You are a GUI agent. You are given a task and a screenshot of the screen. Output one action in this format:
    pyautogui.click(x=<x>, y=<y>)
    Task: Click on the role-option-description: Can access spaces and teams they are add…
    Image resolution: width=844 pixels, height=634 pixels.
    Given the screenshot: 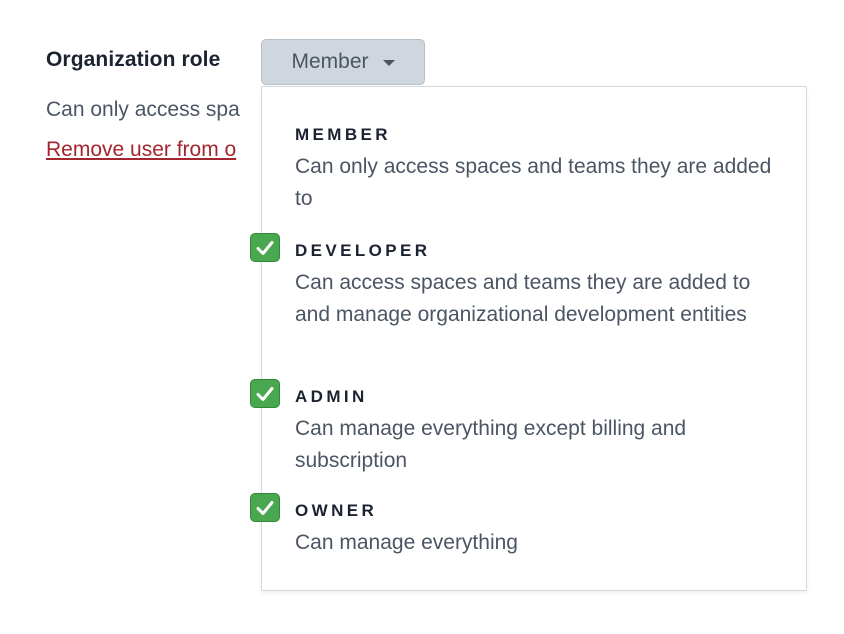 What is the action you would take?
    pyautogui.click(x=523, y=298)
    